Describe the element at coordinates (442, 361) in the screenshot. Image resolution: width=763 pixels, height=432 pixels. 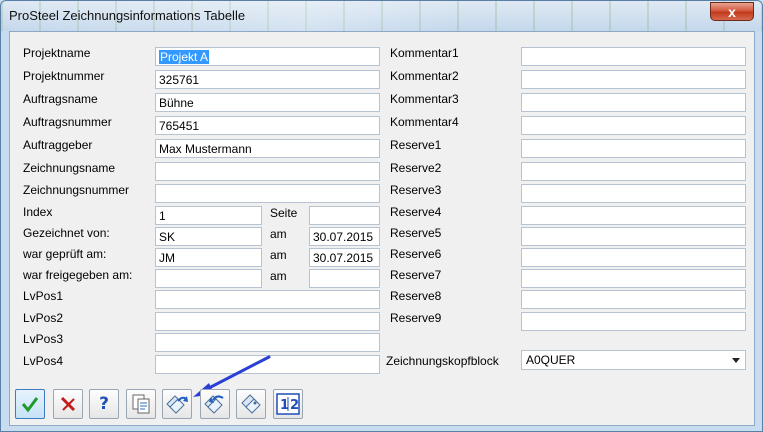
I see `label-zeichnungskopfblock: Zeichnungskopfblock` at that location.